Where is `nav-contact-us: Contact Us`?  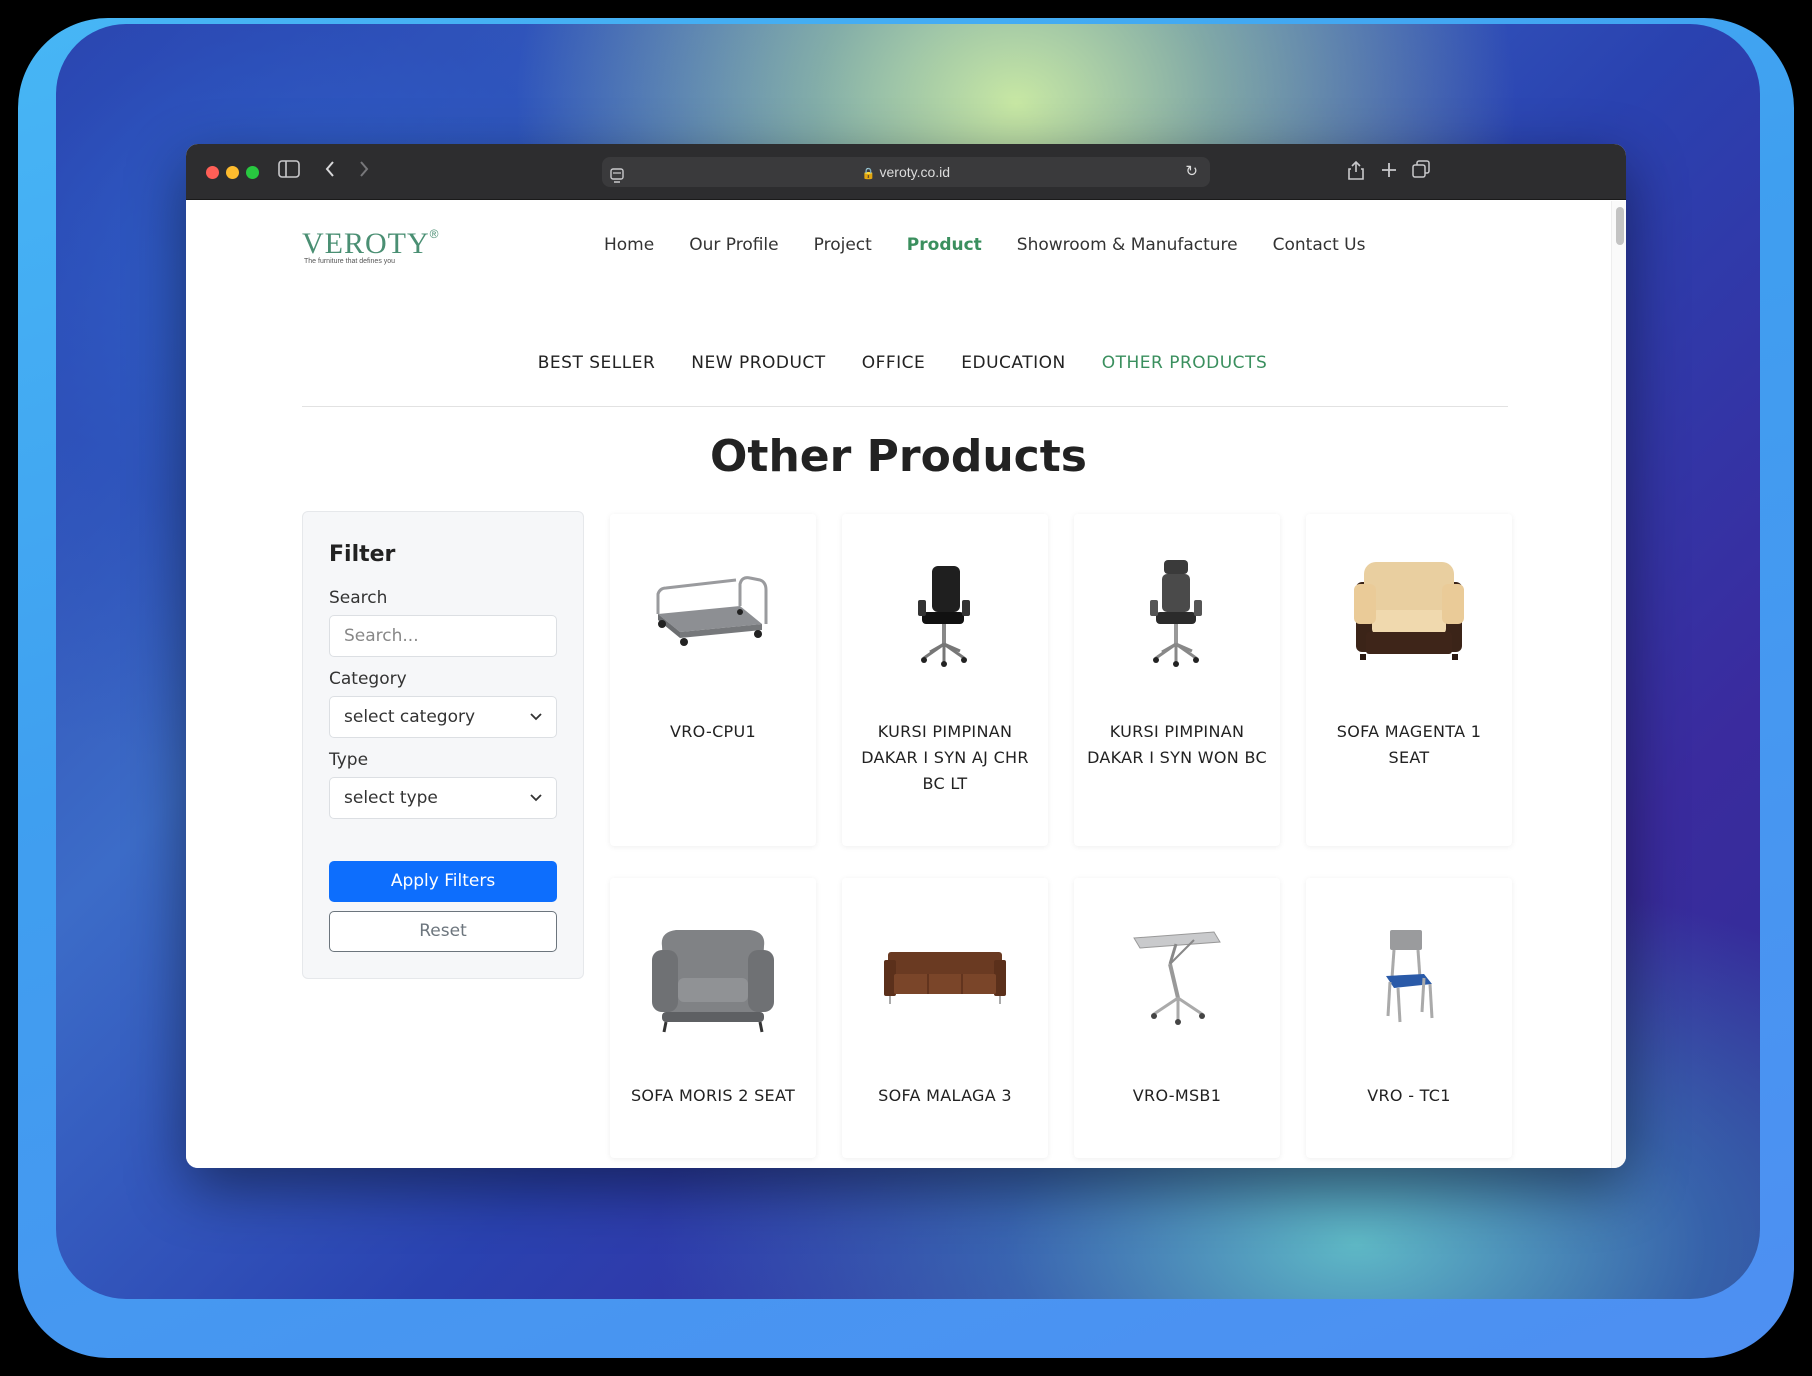
nav-contact-us: Contact Us is located at coordinates (1319, 245).